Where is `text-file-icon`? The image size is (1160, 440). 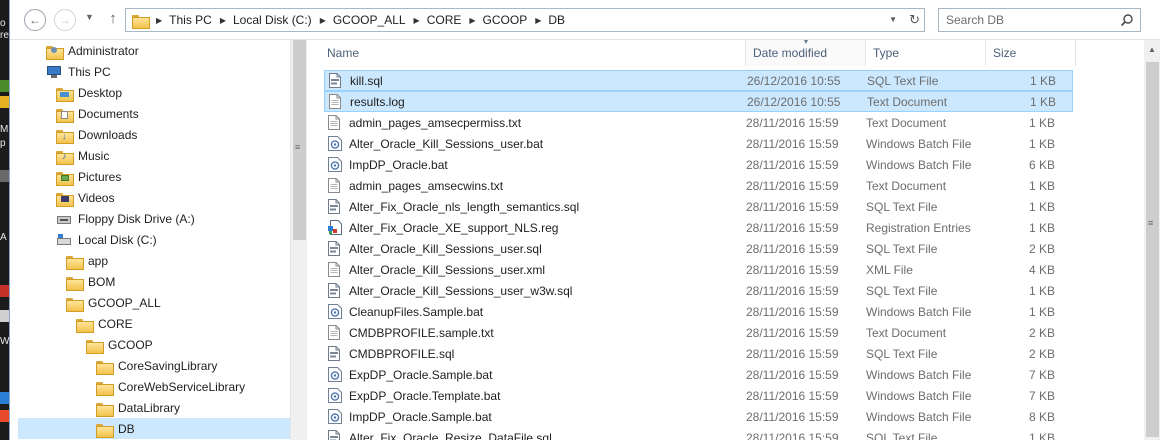 text-file-icon is located at coordinates (335, 122).